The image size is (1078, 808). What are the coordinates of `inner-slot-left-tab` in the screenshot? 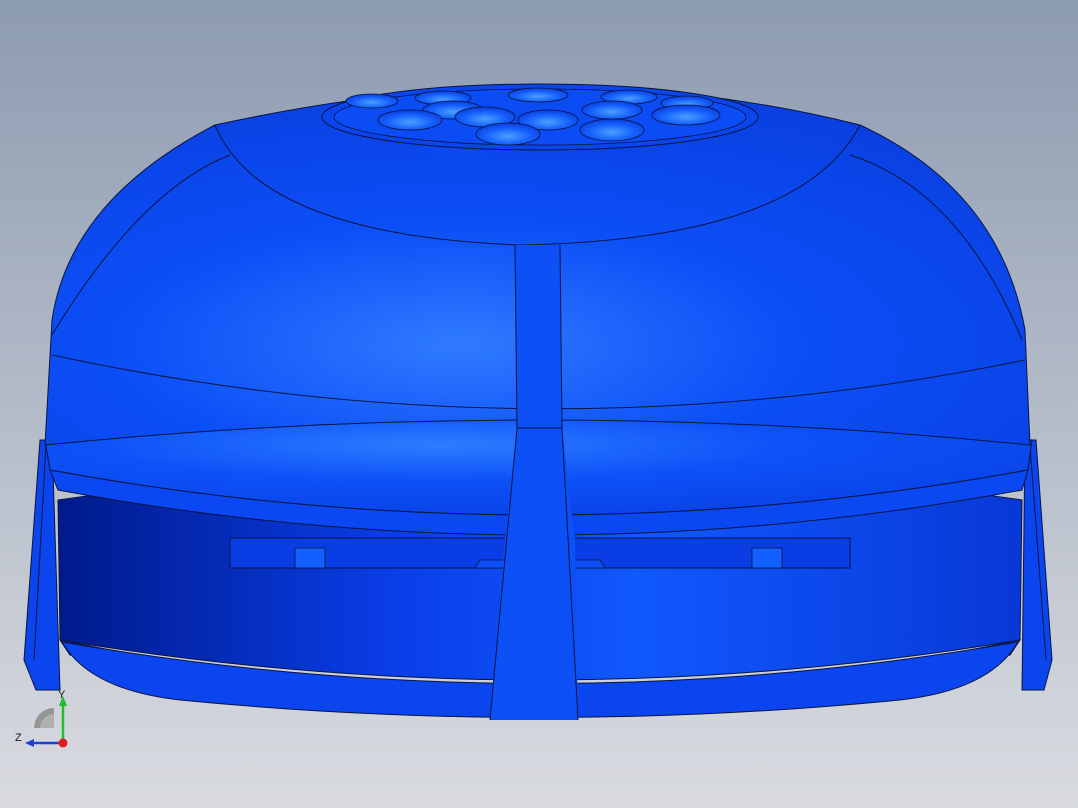 It's located at (310, 558).